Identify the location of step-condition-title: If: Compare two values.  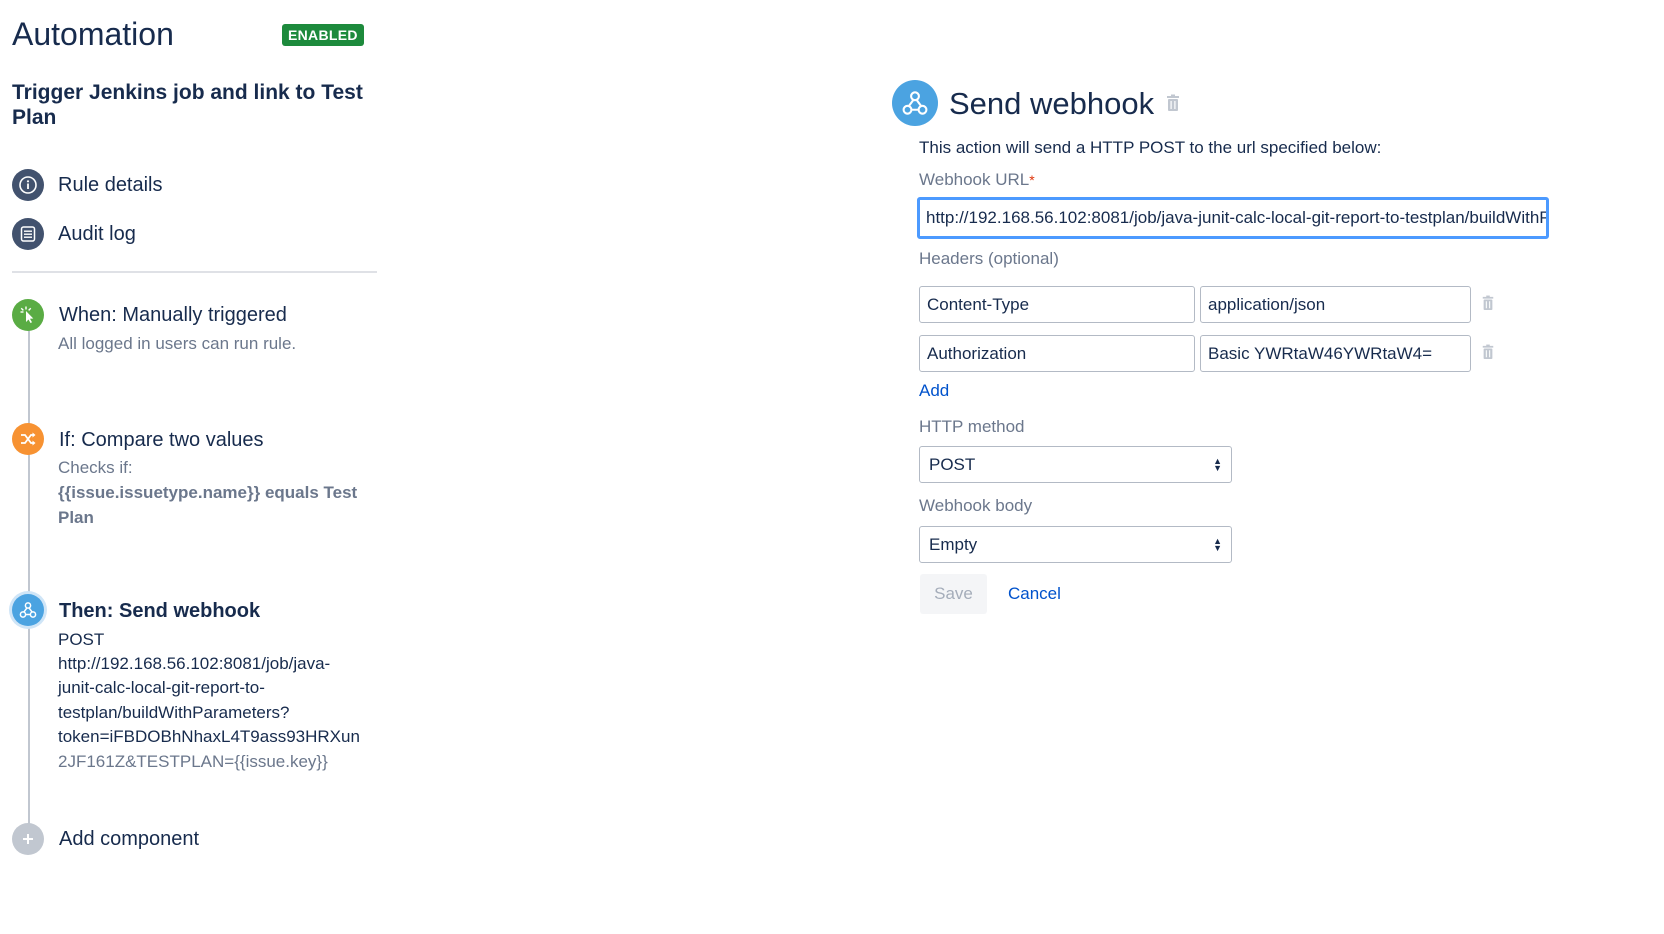
(161, 440).